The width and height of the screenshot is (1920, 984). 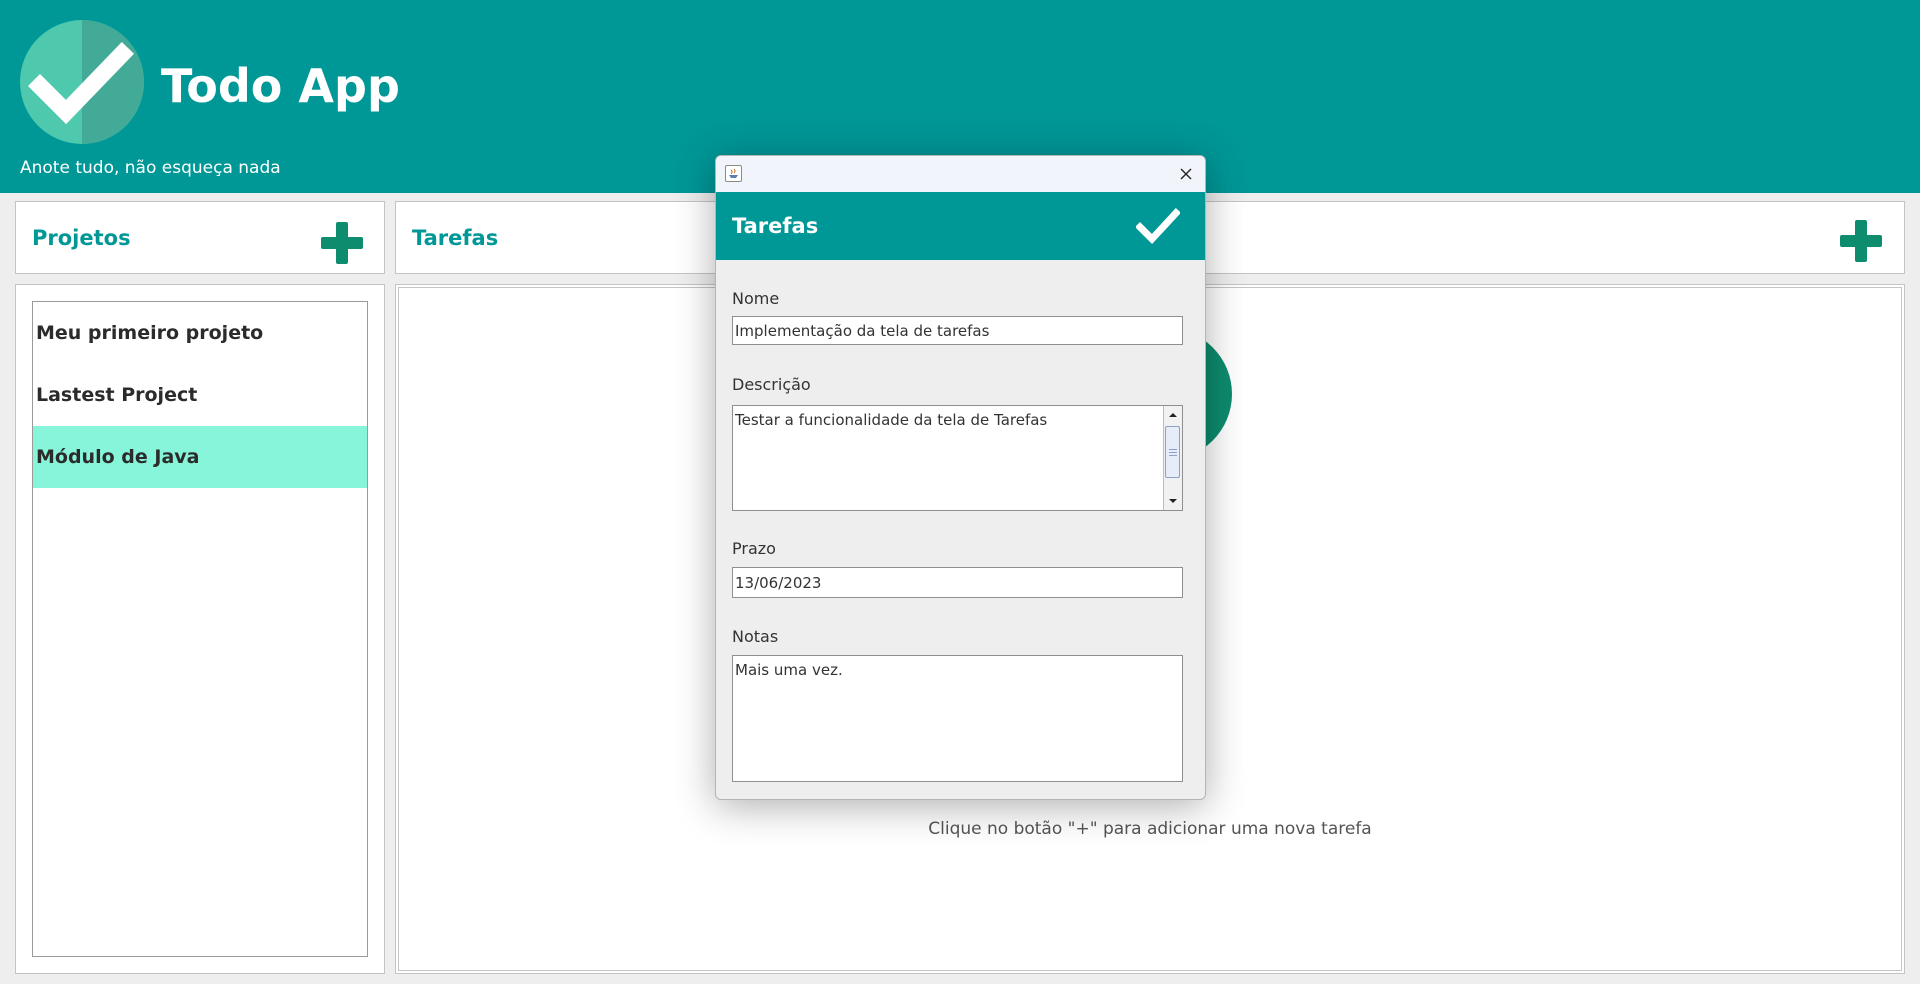 What do you see at coordinates (1186, 174) in the screenshot?
I see `close-icon` at bounding box center [1186, 174].